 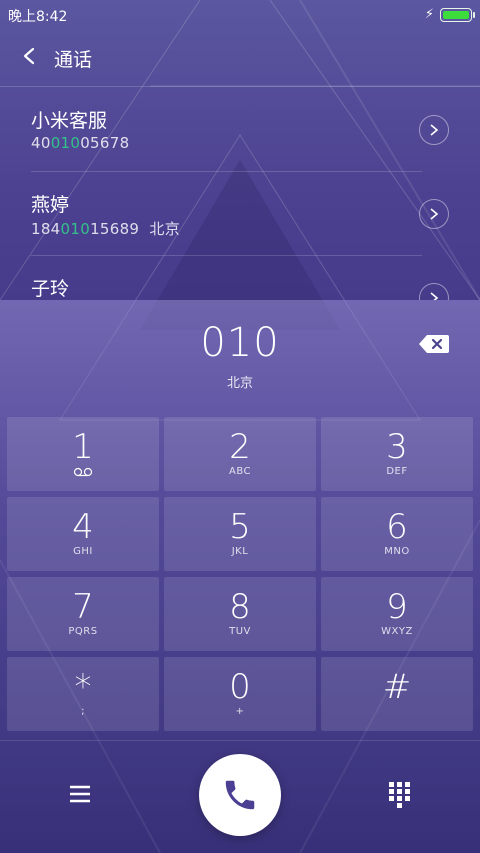 I want to click on dial-display: 010 北京, so click(x=240, y=354).